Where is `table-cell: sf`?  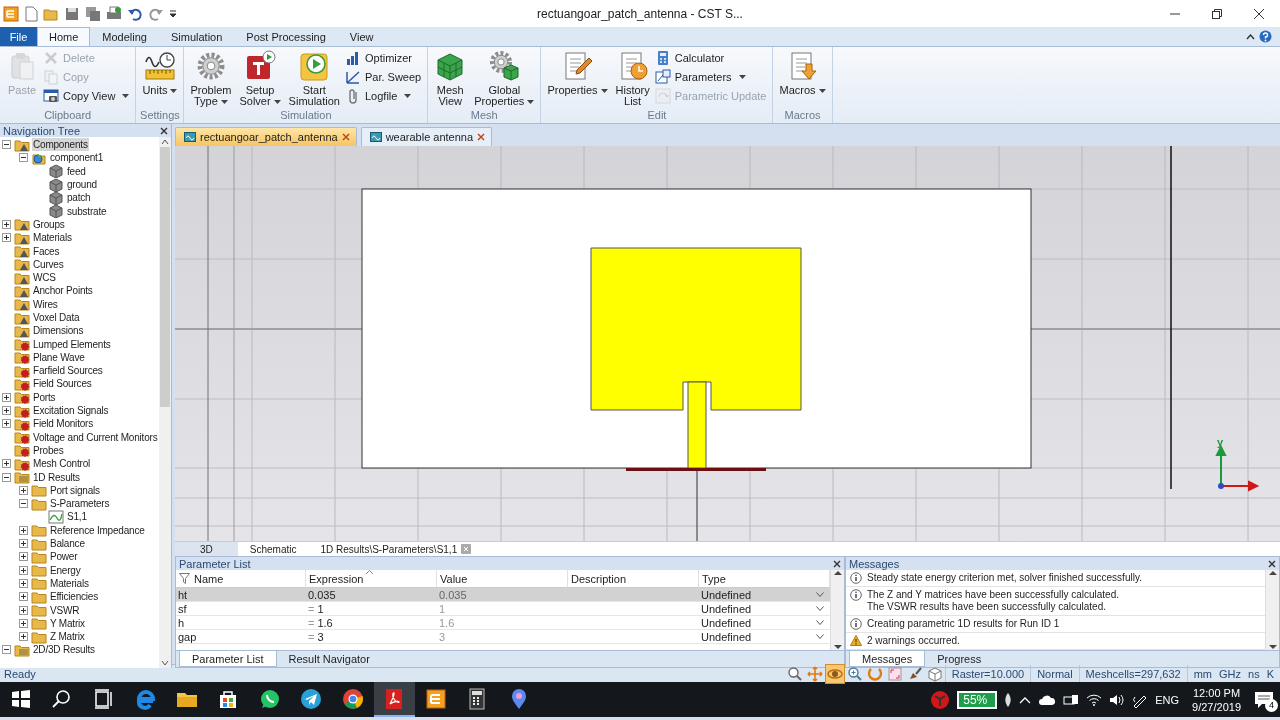 table-cell: sf is located at coordinates (241, 609).